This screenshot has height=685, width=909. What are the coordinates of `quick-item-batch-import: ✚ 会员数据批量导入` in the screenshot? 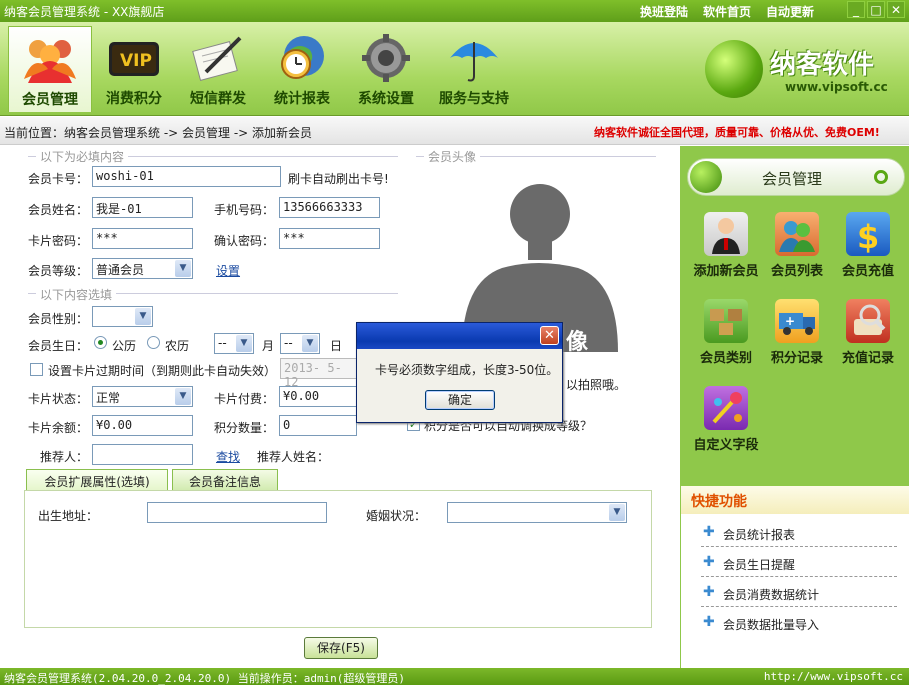 It's located at (799, 622).